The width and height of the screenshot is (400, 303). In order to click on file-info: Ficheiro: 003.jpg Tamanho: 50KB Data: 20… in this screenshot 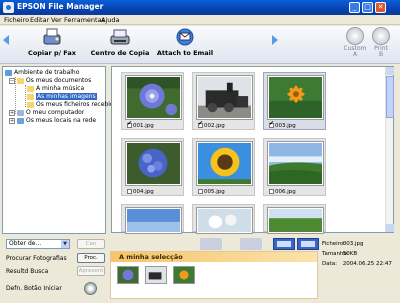, I will do `click(357, 254)`.